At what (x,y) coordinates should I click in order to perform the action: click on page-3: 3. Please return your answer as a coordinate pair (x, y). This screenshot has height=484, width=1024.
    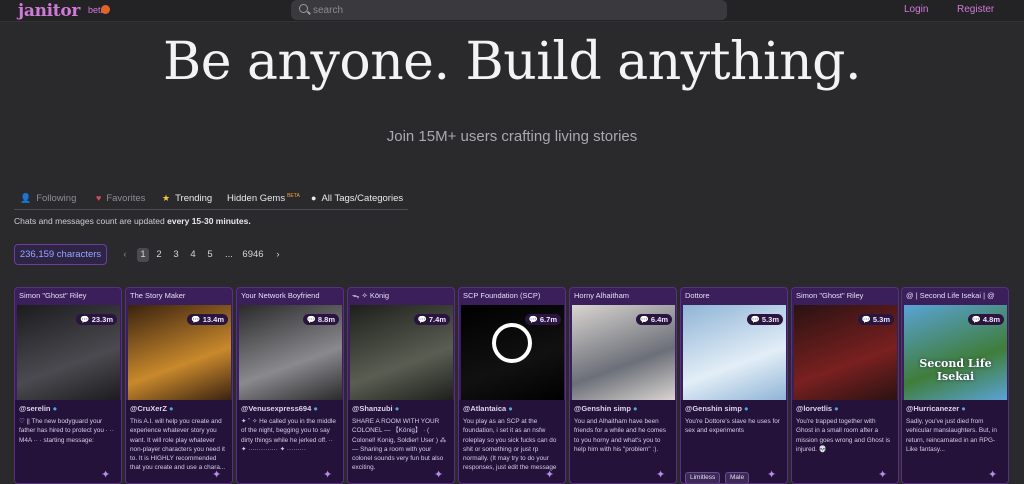
    Looking at the image, I should click on (176, 255).